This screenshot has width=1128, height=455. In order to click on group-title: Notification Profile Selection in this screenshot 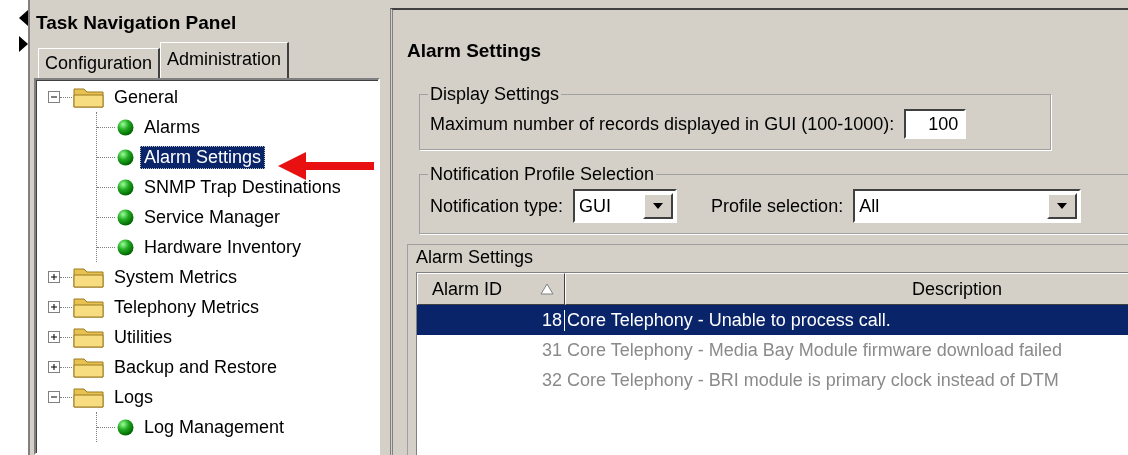, I will do `click(542, 174)`.